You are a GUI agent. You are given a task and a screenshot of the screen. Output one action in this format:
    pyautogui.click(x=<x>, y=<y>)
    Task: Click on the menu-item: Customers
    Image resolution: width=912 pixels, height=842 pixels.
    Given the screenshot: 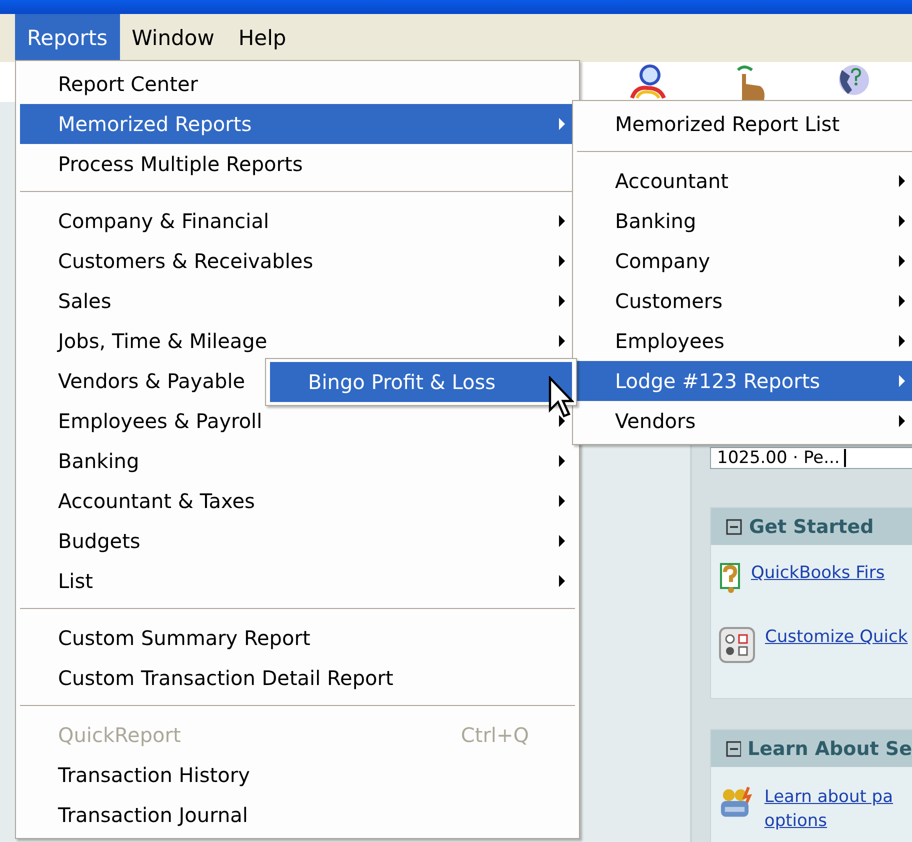 What is the action you would take?
    pyautogui.click(x=744, y=301)
    